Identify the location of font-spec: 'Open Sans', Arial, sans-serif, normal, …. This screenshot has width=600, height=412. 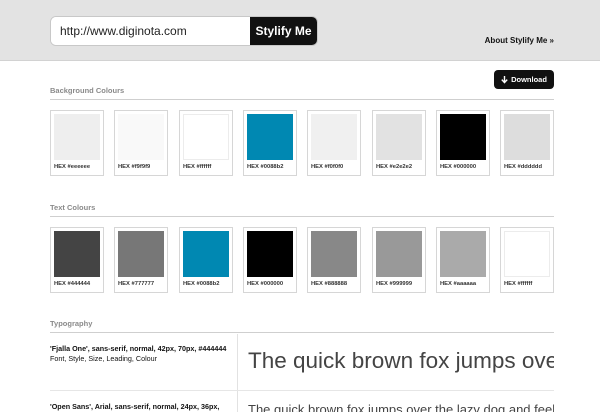
(135, 406).